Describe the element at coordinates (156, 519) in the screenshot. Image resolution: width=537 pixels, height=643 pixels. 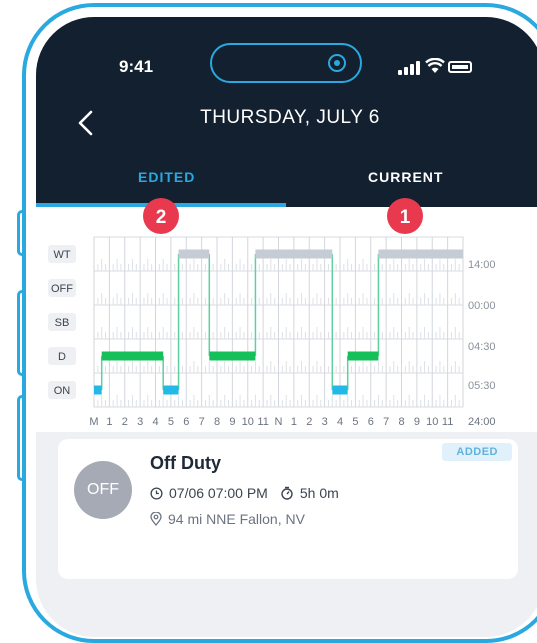
I see `location-pin-icon` at that location.